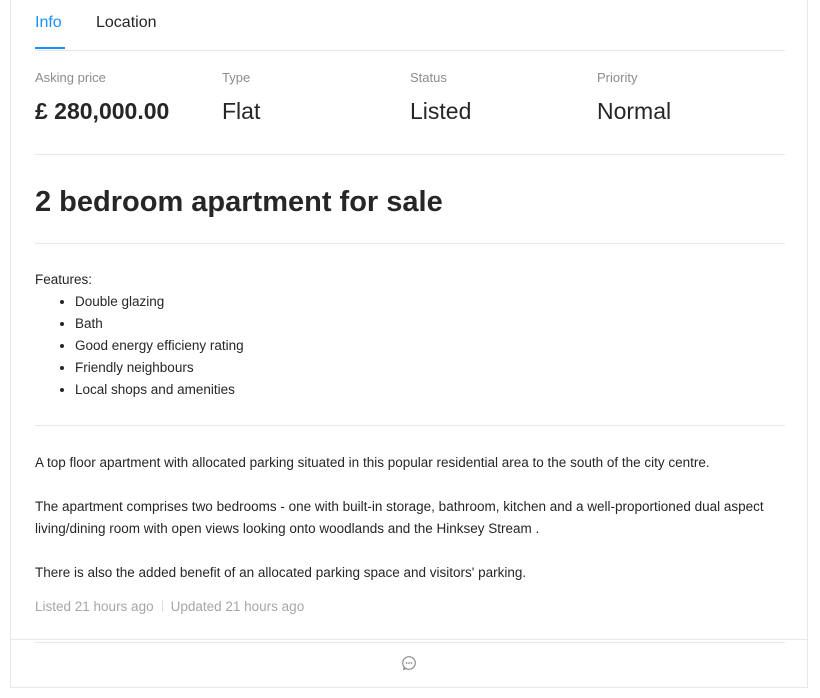  I want to click on features-label: Features:, so click(64, 279).